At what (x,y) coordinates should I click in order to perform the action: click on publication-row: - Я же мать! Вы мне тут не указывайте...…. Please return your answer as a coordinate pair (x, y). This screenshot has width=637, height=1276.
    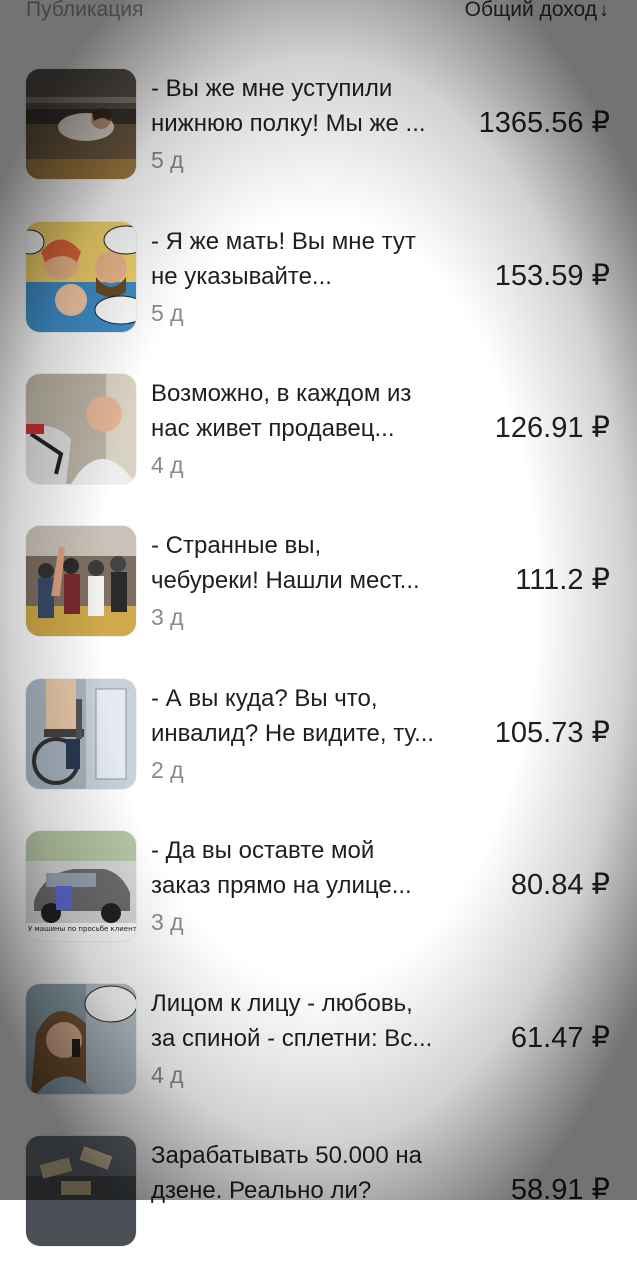
    Looking at the image, I should click on (318, 292).